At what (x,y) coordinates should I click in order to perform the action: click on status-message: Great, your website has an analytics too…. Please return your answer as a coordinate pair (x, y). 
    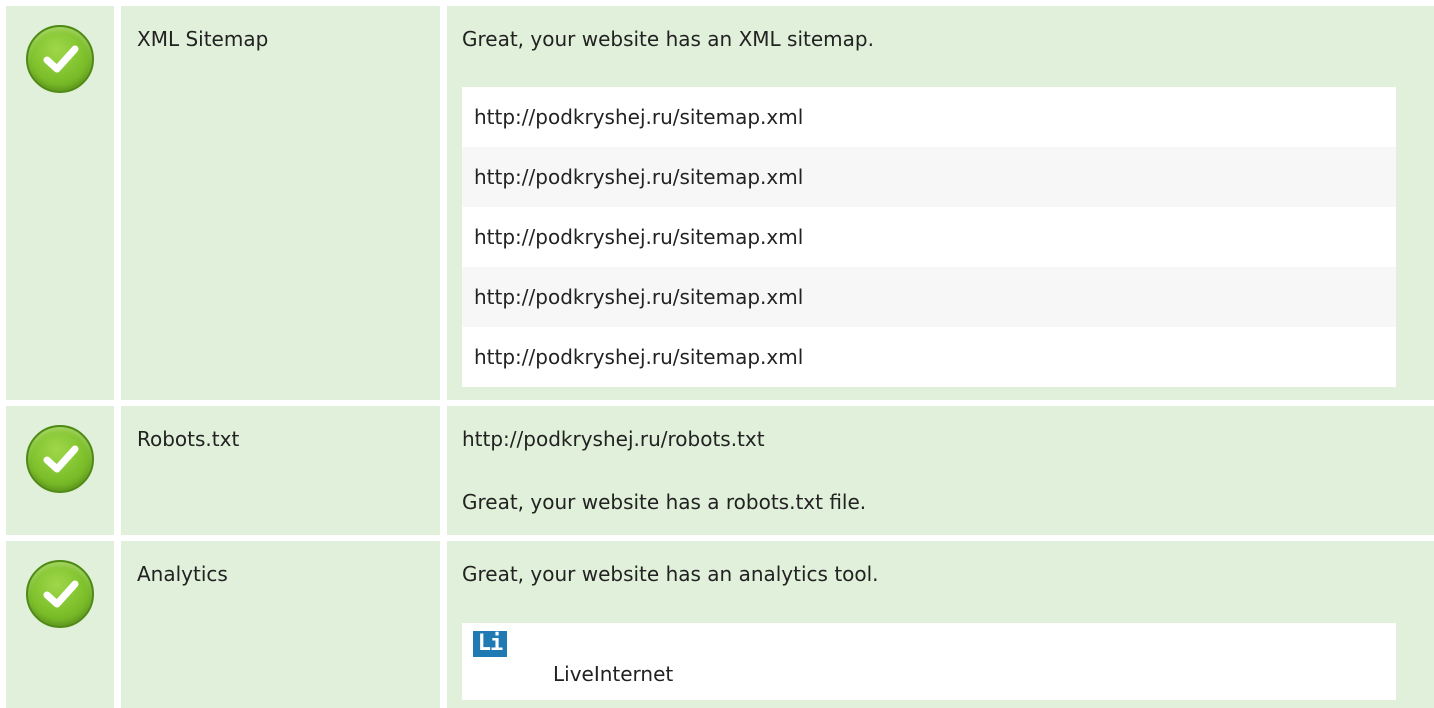
    Looking at the image, I should click on (670, 574).